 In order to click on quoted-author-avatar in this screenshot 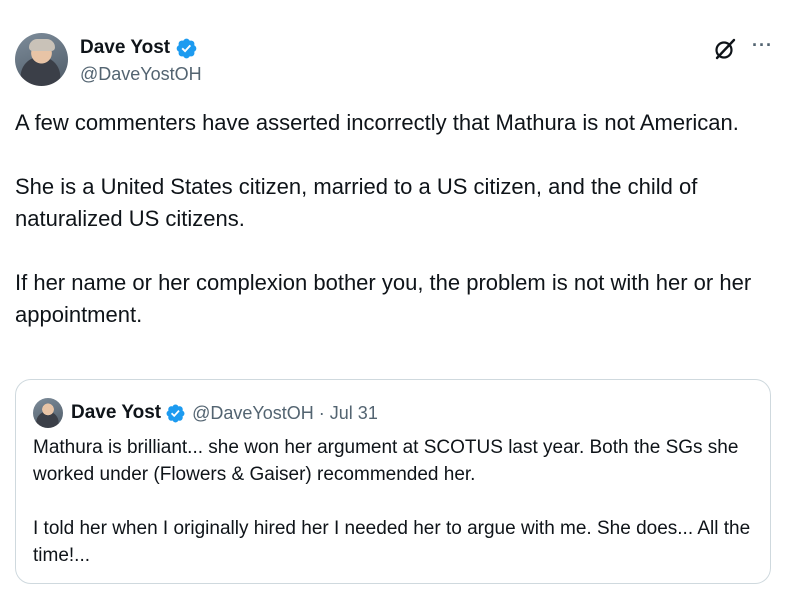, I will do `click(48, 413)`.